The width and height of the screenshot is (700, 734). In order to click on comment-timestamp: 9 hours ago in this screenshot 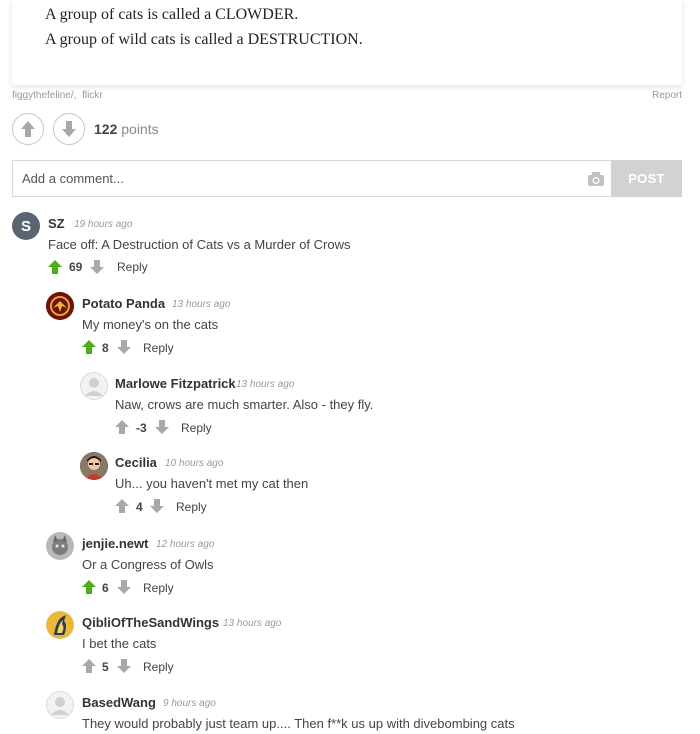, I will do `click(189, 703)`.